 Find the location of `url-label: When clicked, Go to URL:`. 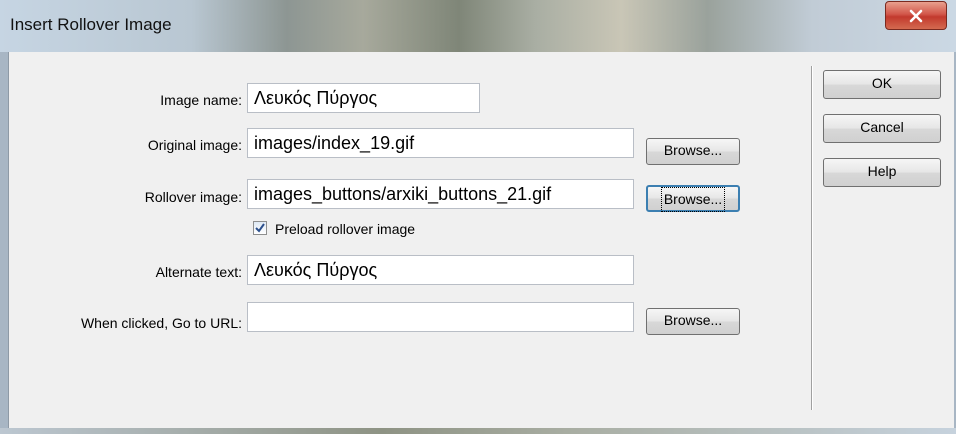

url-label: When clicked, Go to URL: is located at coordinates (161, 323).